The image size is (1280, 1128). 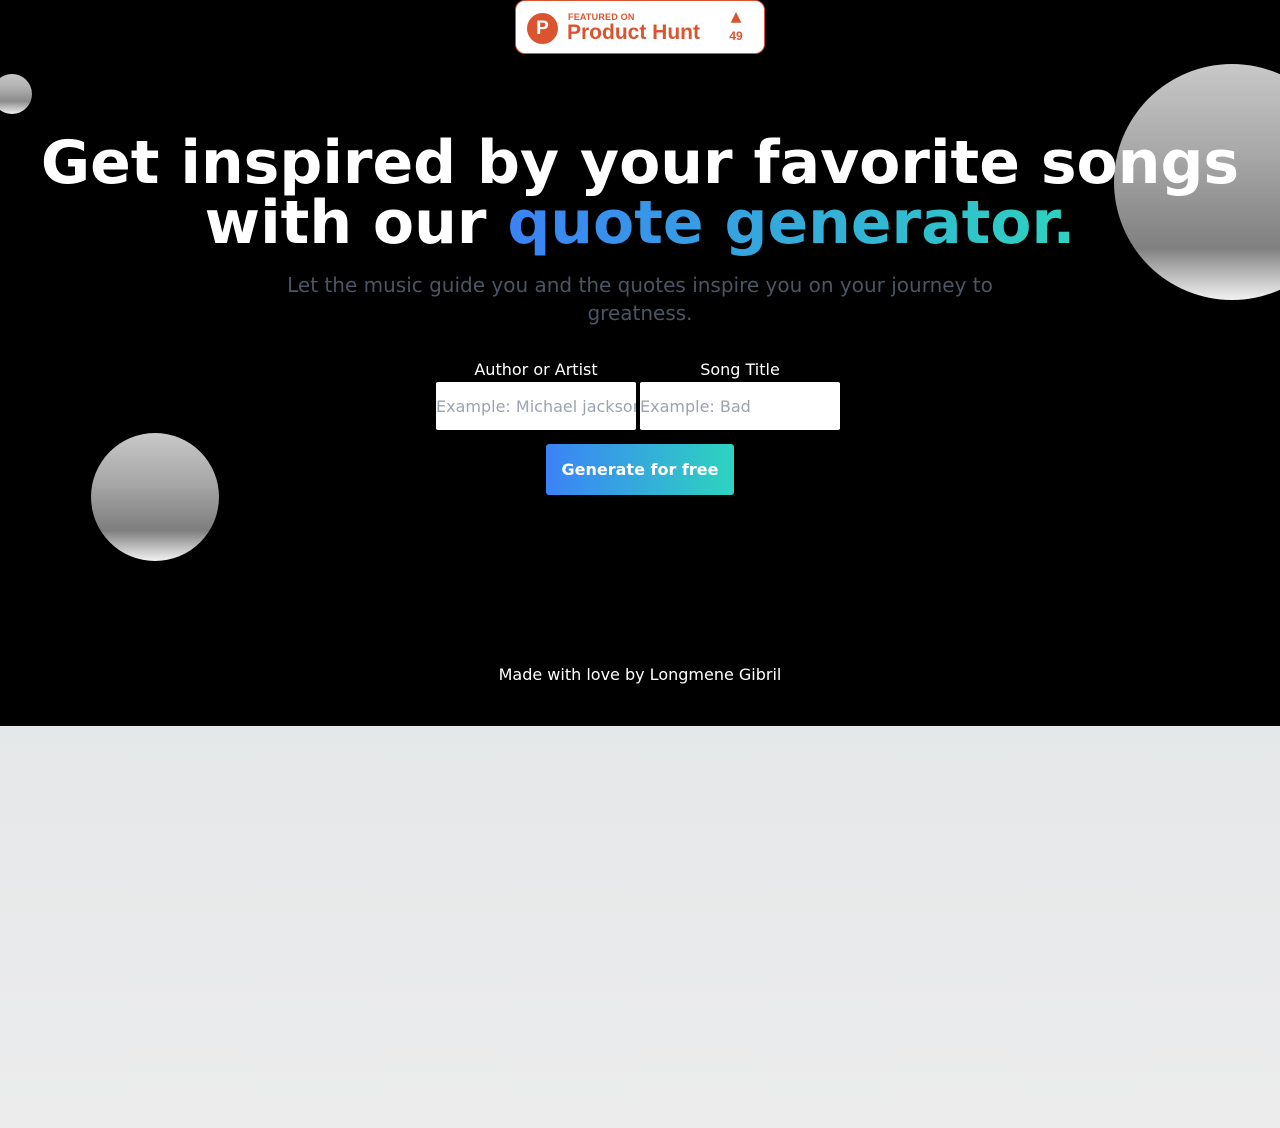 I want to click on upvote-arrow-icon: ▲, so click(x=736, y=17).